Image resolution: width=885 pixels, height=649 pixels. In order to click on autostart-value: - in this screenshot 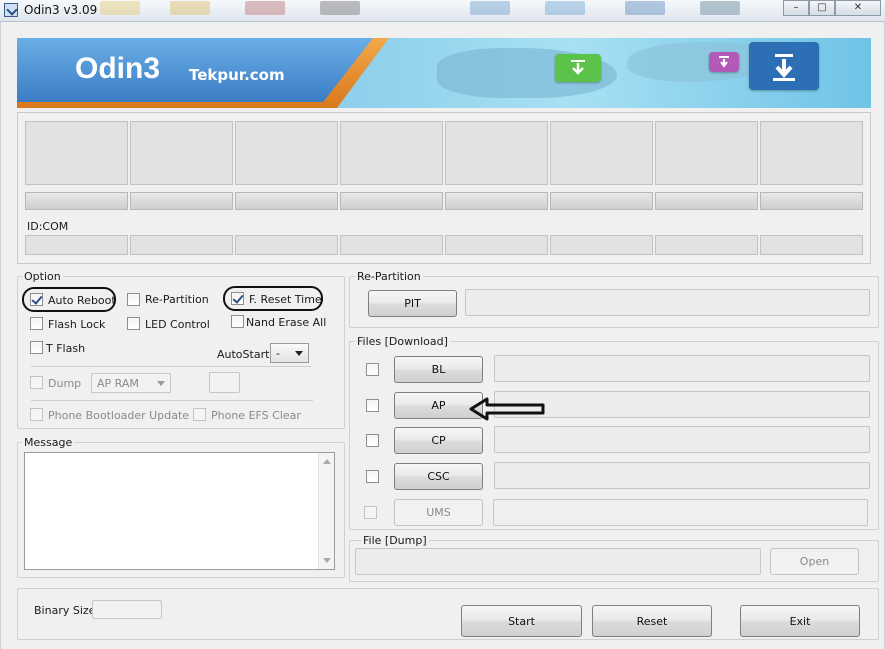, I will do `click(278, 353)`.